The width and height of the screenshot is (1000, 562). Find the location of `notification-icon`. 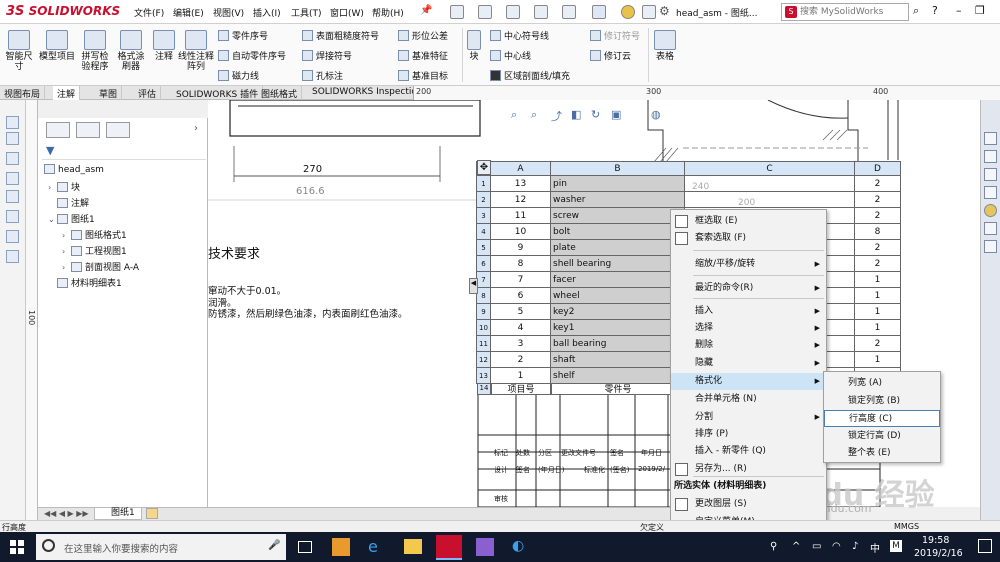

notification-icon is located at coordinates (985, 546).